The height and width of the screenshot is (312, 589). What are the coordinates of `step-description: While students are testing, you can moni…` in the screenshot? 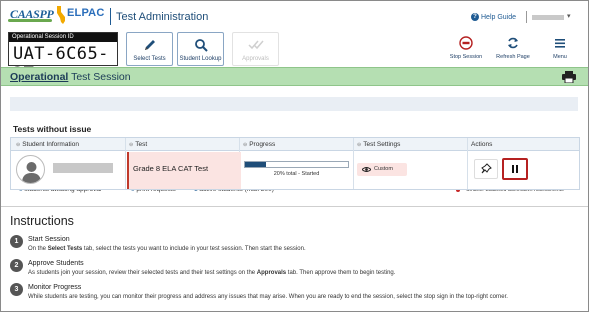 It's located at (268, 297).